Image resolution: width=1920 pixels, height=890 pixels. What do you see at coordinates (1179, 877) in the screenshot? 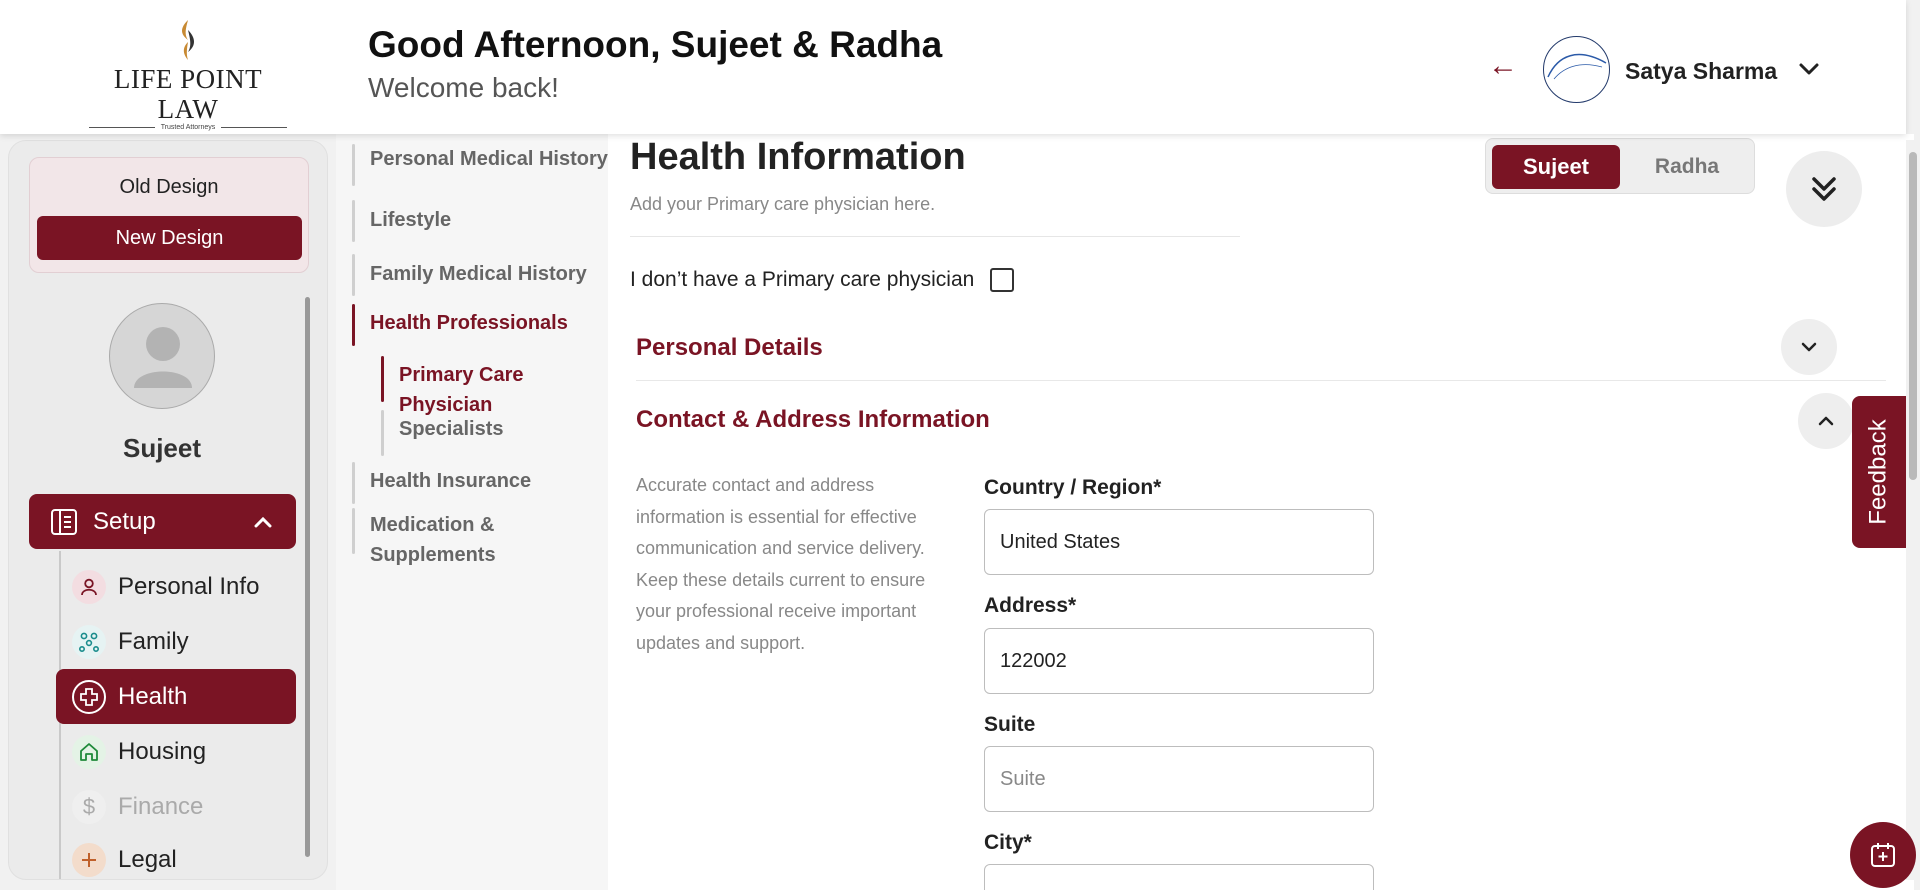
I see `city-input` at bounding box center [1179, 877].